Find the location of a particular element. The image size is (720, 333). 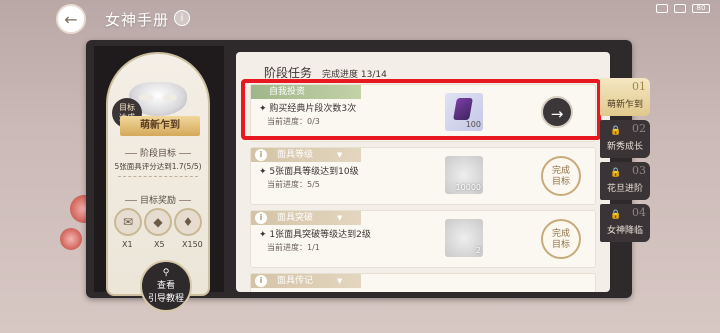

task-row: 自我投资 ✦ 购买经典片段次数3次 当前进度：0/3 100 → is located at coordinates (423, 113).